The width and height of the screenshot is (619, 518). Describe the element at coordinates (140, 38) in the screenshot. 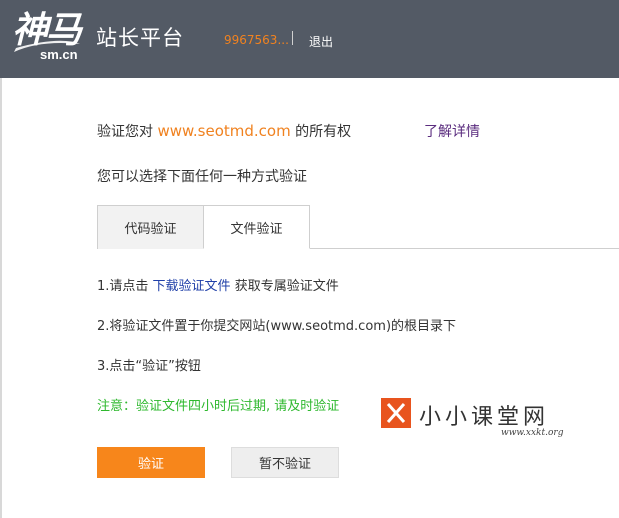

I see `platform-title: 站长平台` at that location.